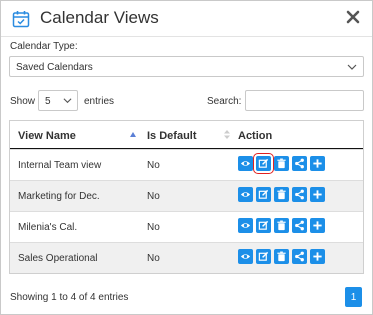 The height and width of the screenshot is (315, 373). Describe the element at coordinates (186, 226) in the screenshot. I see `table-row: Milenia's Cal. No` at that location.